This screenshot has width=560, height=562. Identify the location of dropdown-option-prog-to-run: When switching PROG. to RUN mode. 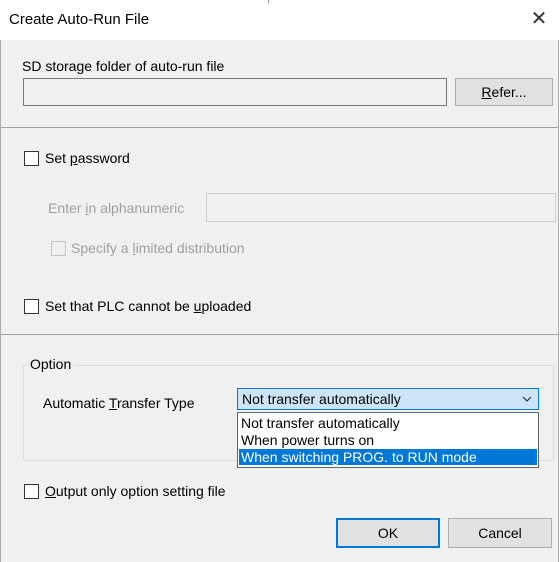
(388, 457).